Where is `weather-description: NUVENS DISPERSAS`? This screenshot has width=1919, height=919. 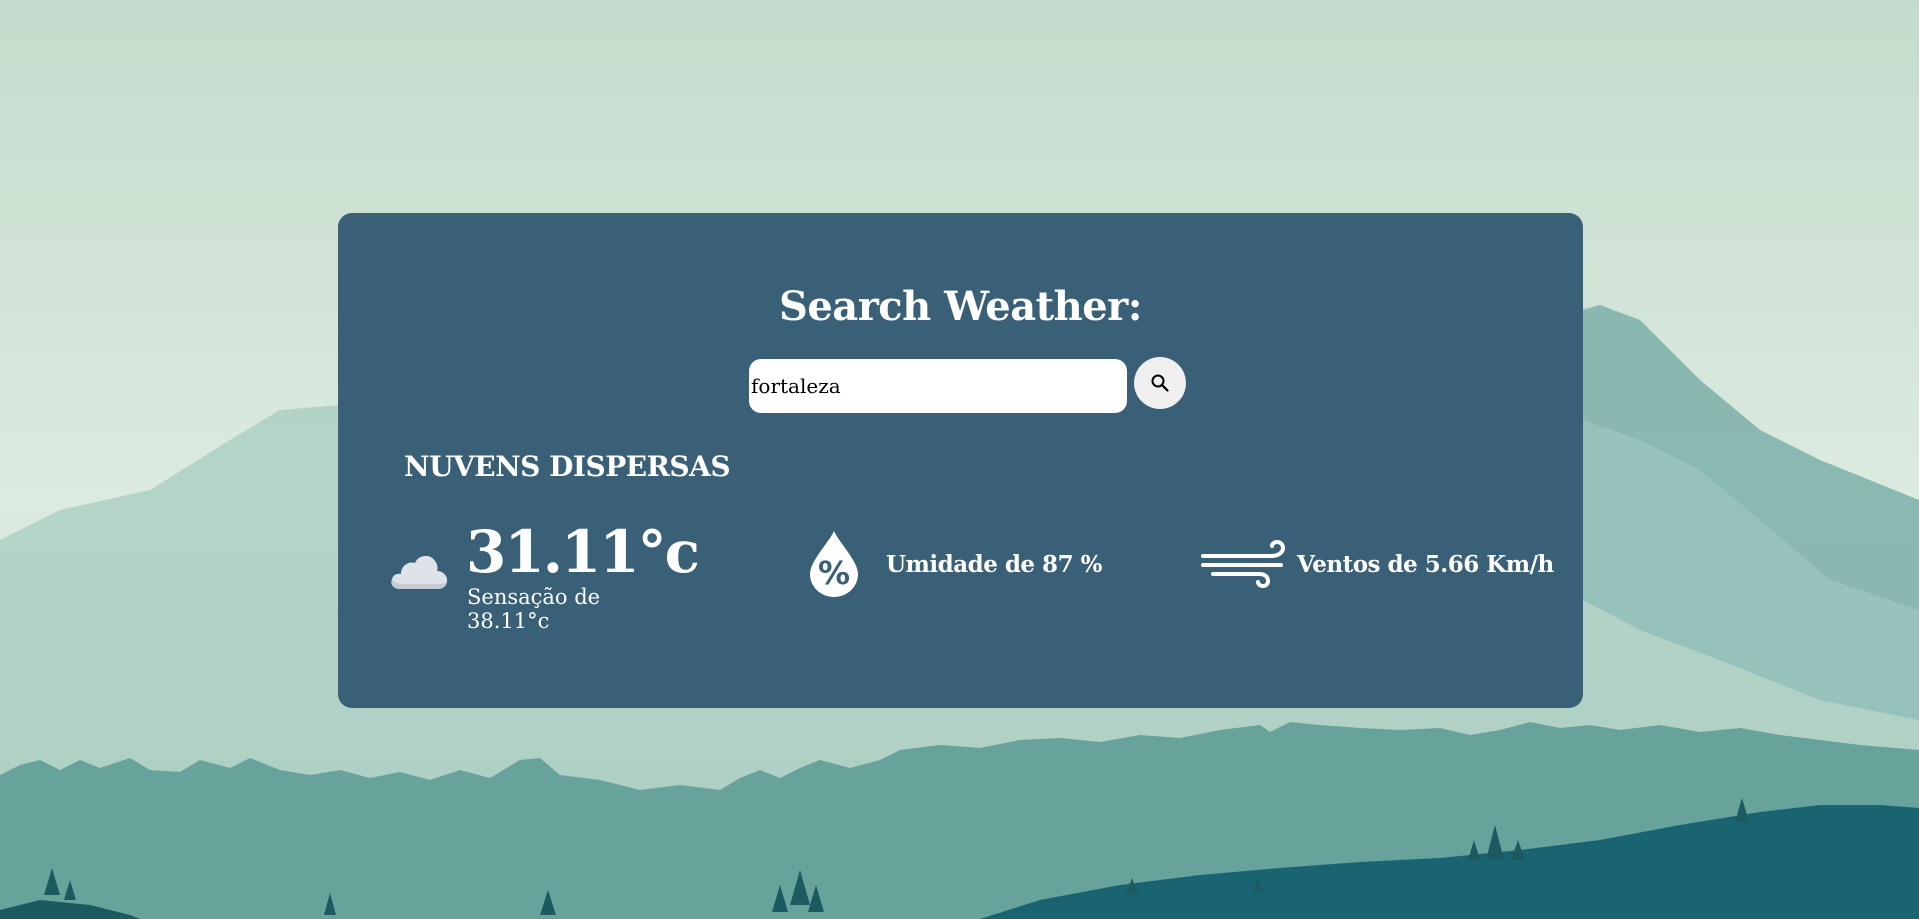 weather-description: NUVENS DISPERSAS is located at coordinates (567, 466).